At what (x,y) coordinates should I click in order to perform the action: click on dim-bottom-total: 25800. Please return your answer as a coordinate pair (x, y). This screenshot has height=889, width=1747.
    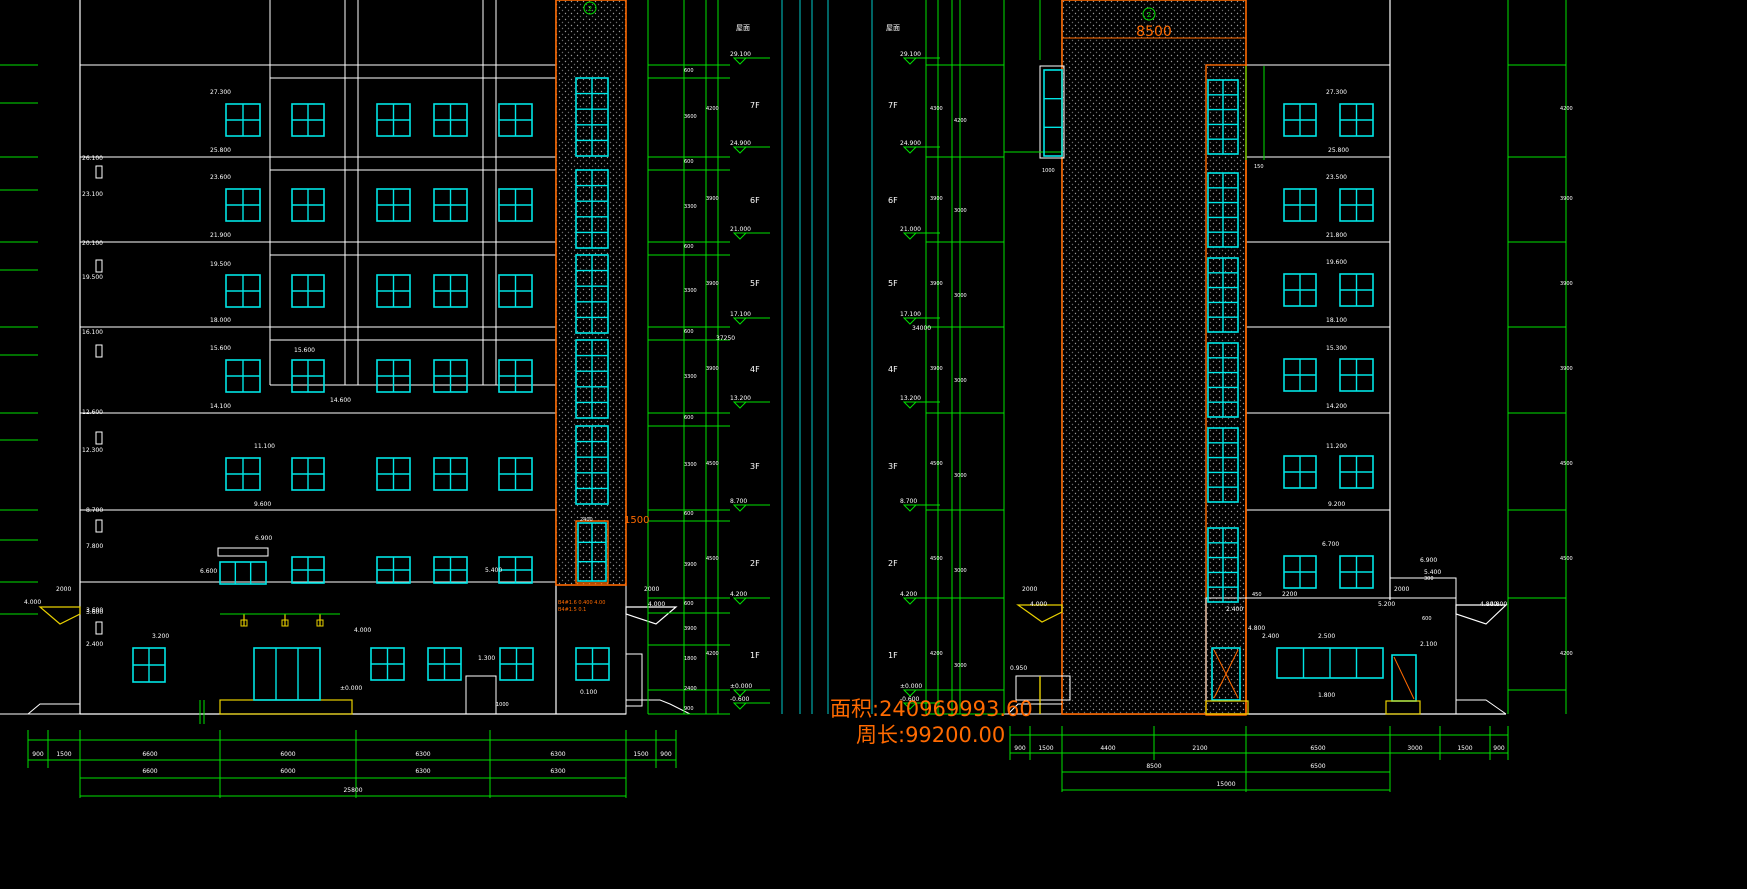
    Looking at the image, I should click on (352, 790).